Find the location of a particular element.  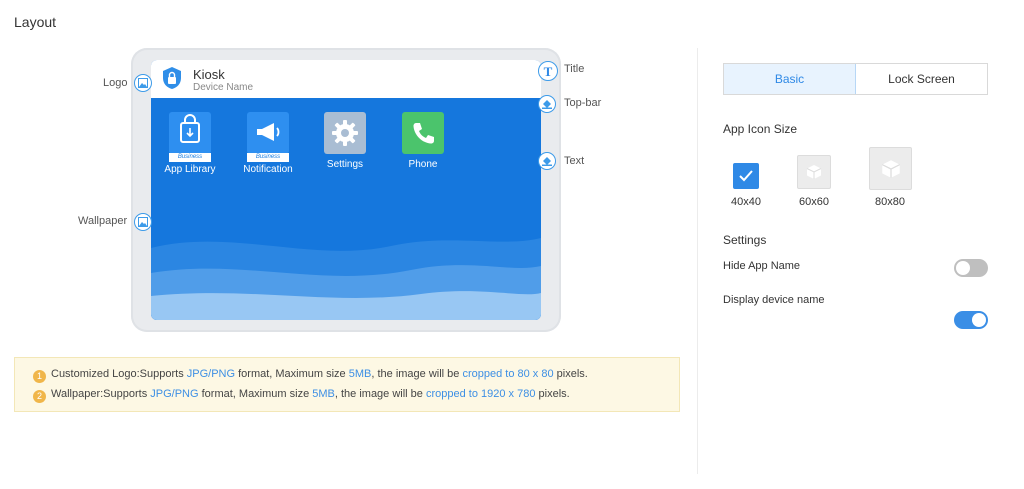

settings-tabs: Basic Lock Screen is located at coordinates (855, 79).